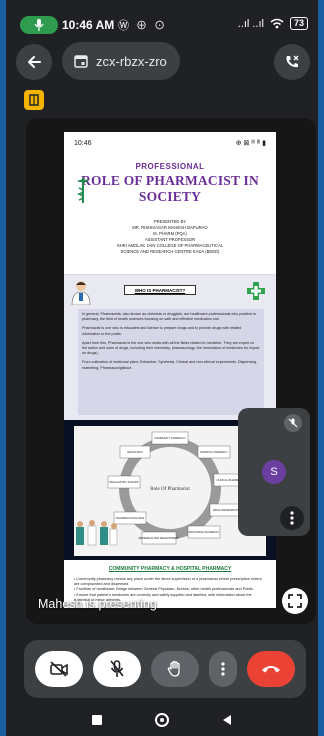 This screenshot has height=736, width=324. I want to click on audio-output-button, so click(292, 62).